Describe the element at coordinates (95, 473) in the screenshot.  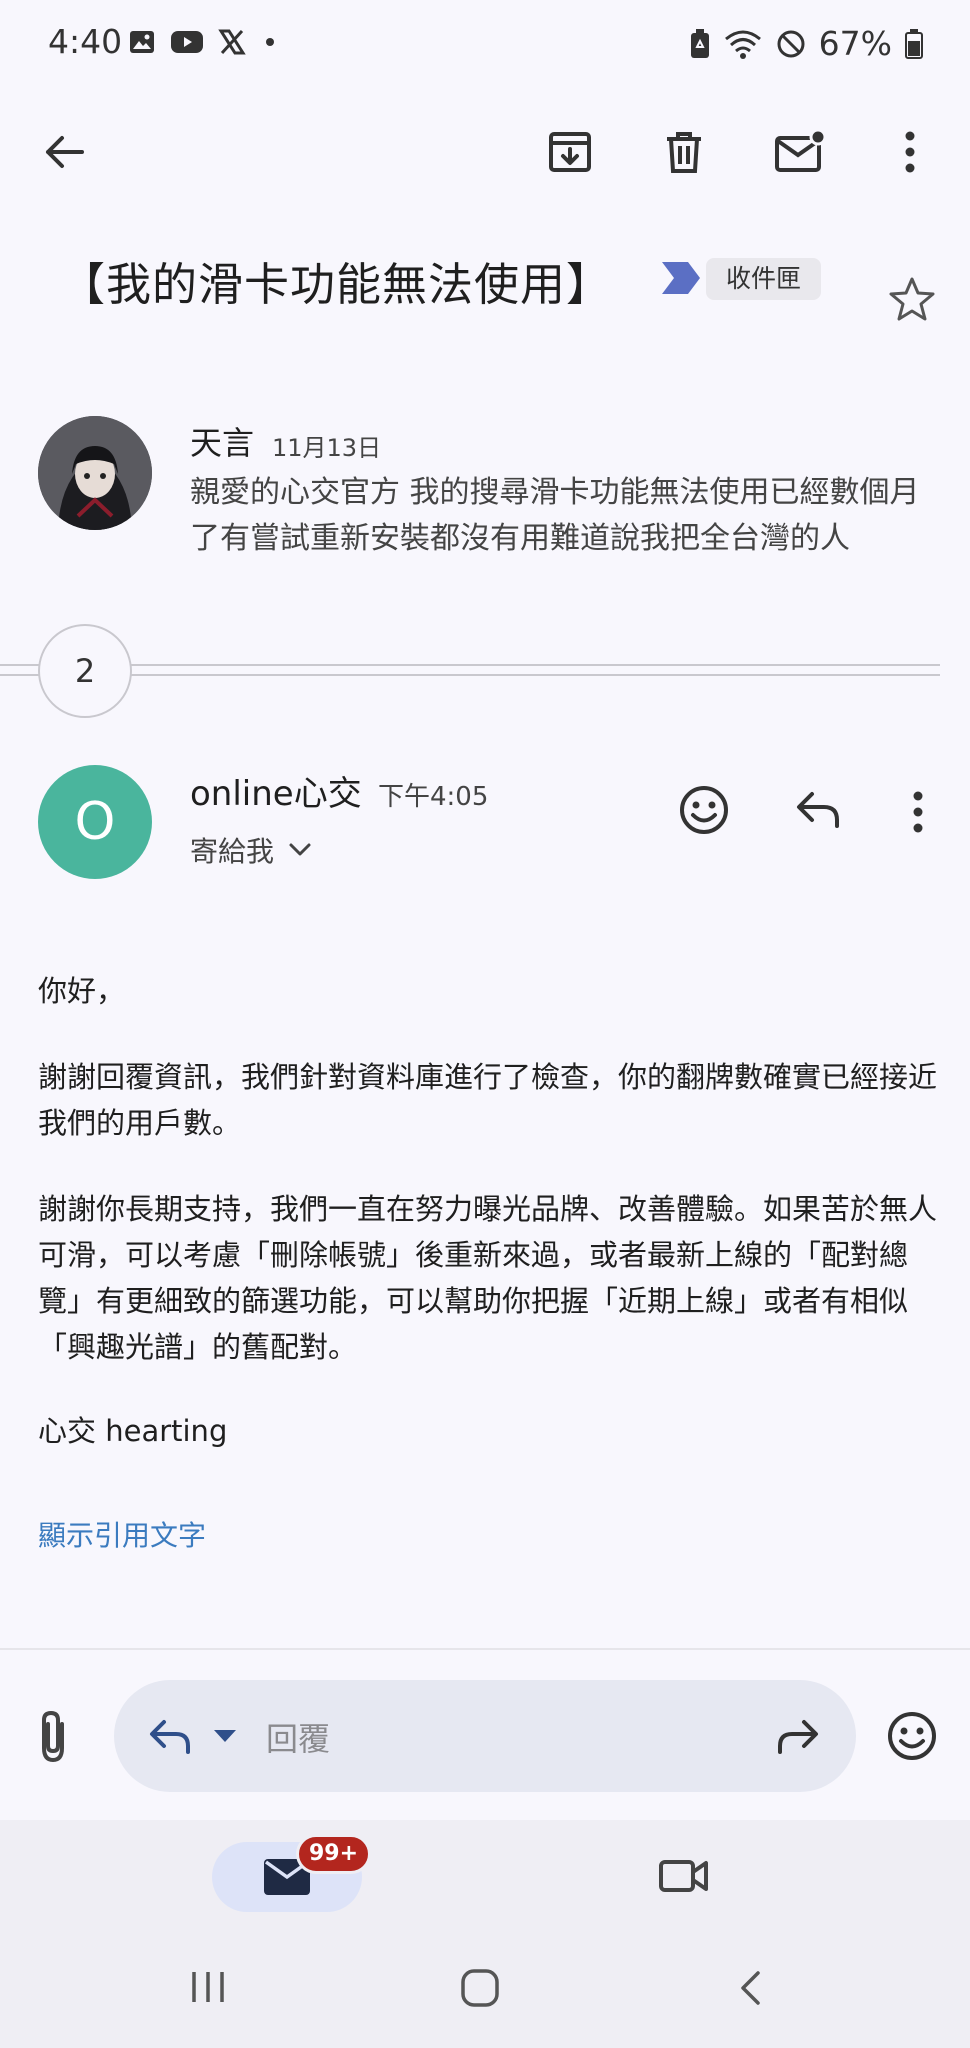
I see `sender-avatar` at that location.